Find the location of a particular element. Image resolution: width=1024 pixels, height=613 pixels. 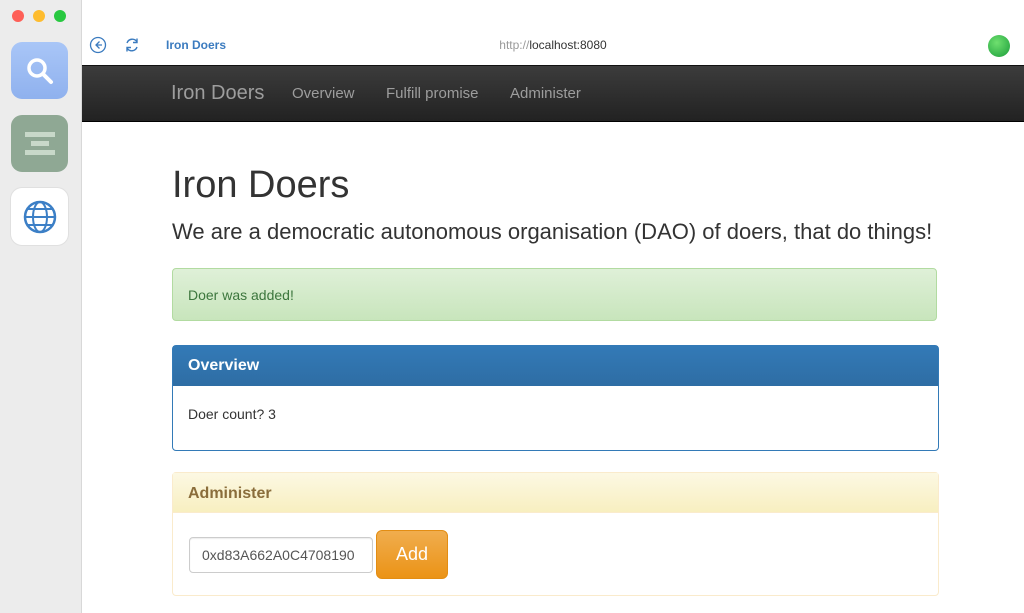

doer-address-input is located at coordinates (281, 555).